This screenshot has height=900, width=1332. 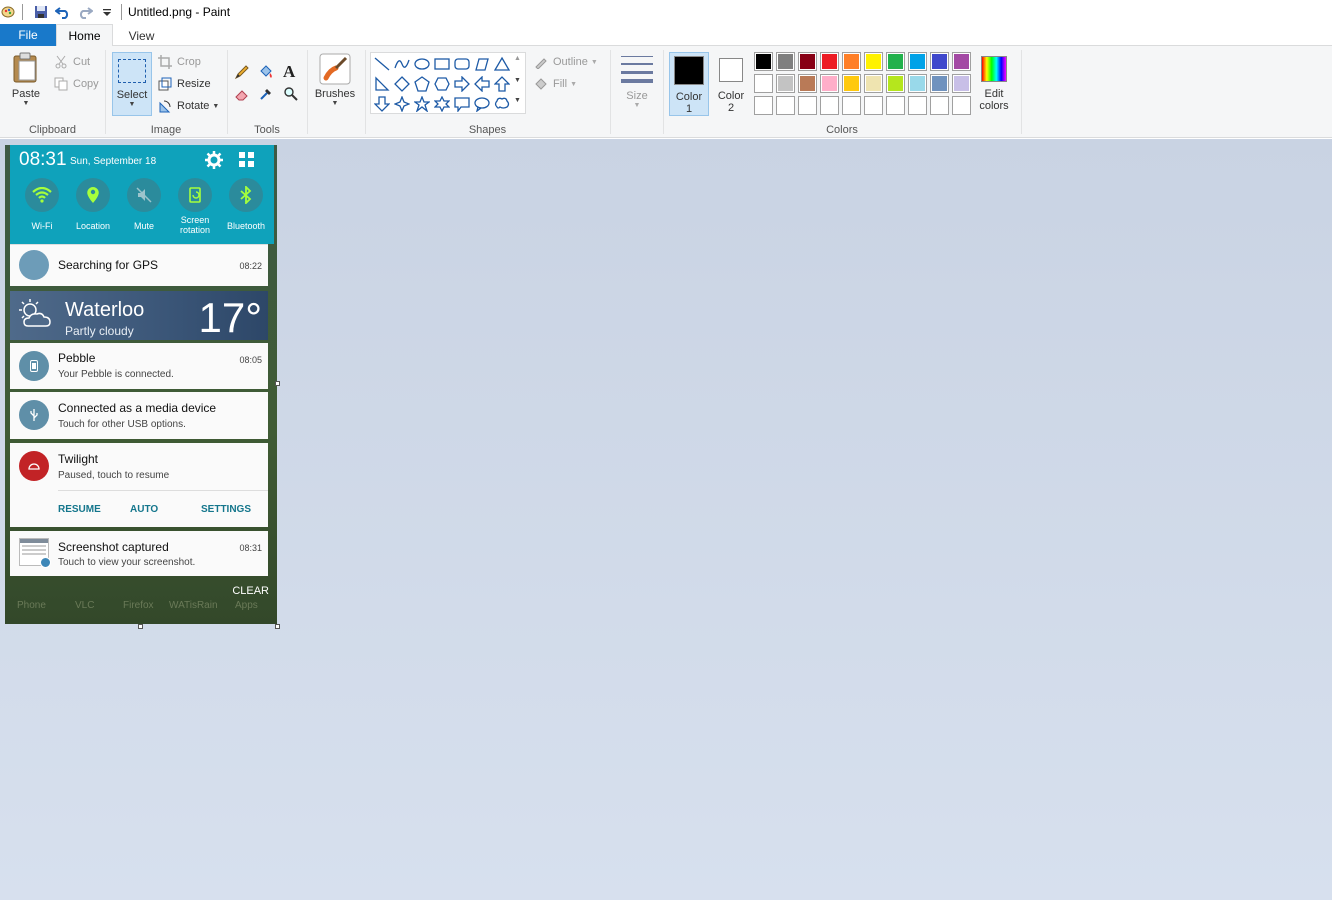 What do you see at coordinates (637, 81) in the screenshot?
I see `size-button: Size ▼` at bounding box center [637, 81].